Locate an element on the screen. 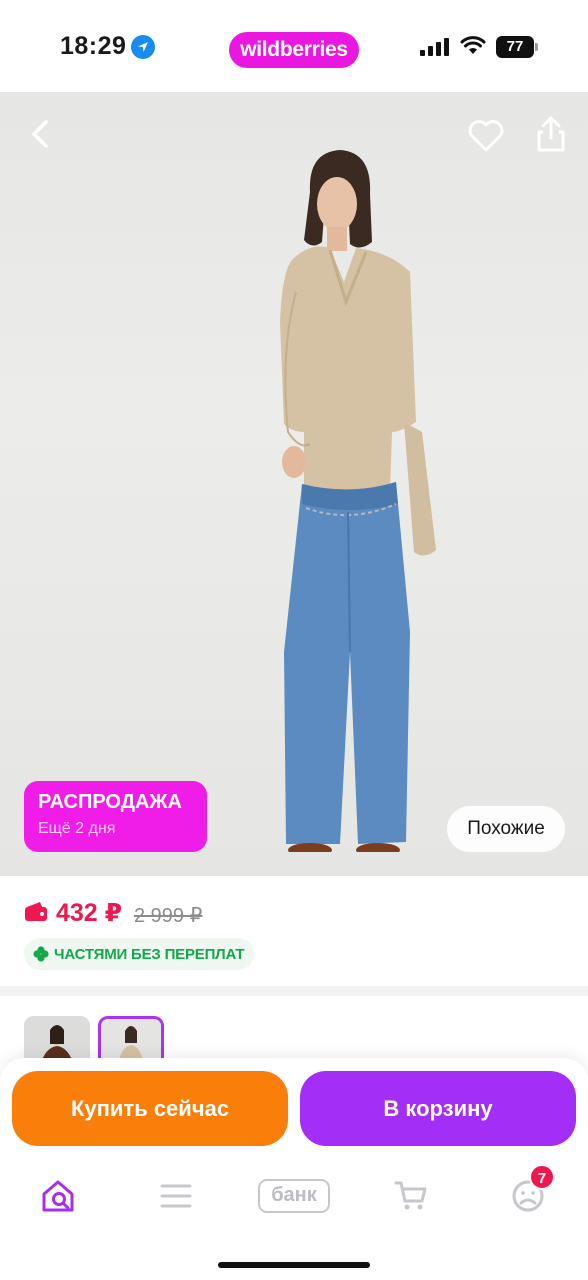  back-icon is located at coordinates (40, 134).